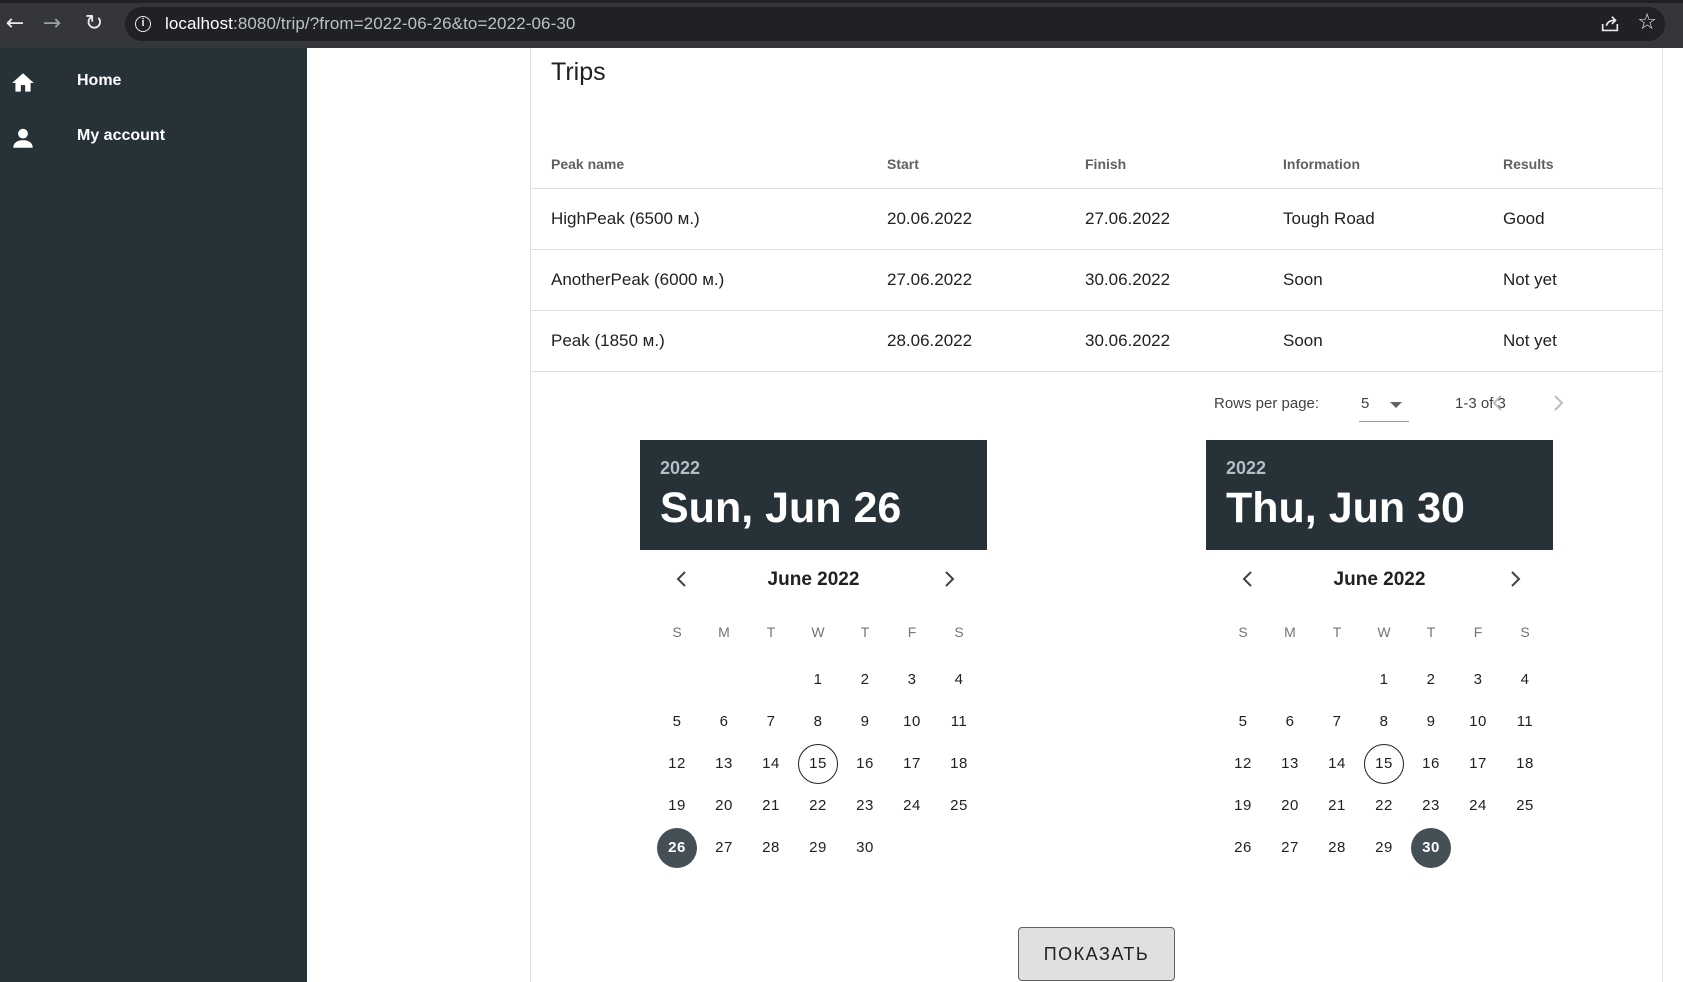 This screenshot has width=1683, height=982. What do you see at coordinates (1431, 848) in the screenshot?
I see `calendar-day-selected: 30` at bounding box center [1431, 848].